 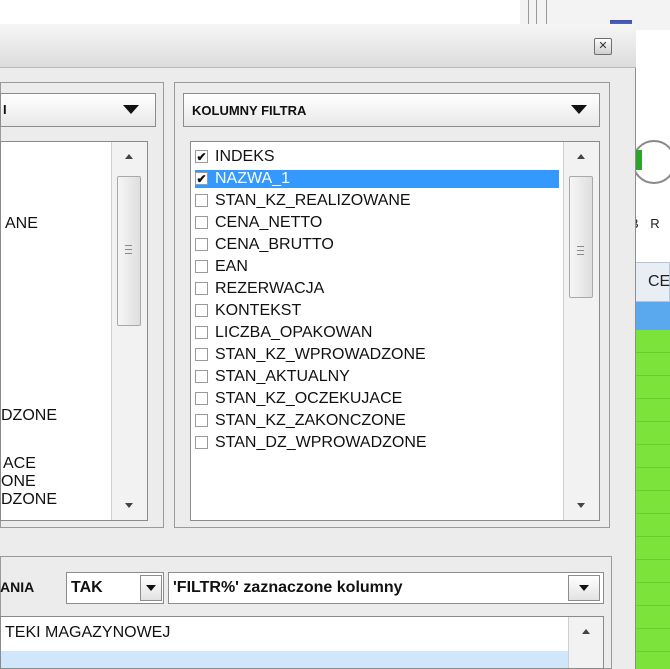 What do you see at coordinates (321, 442) in the screenshot?
I see `filter-column-label: STAN_DZ_WPROWADZONE` at bounding box center [321, 442].